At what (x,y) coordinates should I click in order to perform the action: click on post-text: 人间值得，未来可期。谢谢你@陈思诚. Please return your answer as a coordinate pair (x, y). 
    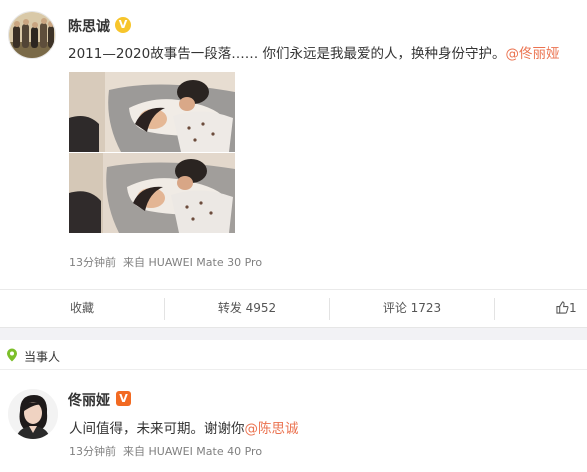
    Looking at the image, I should click on (184, 427).